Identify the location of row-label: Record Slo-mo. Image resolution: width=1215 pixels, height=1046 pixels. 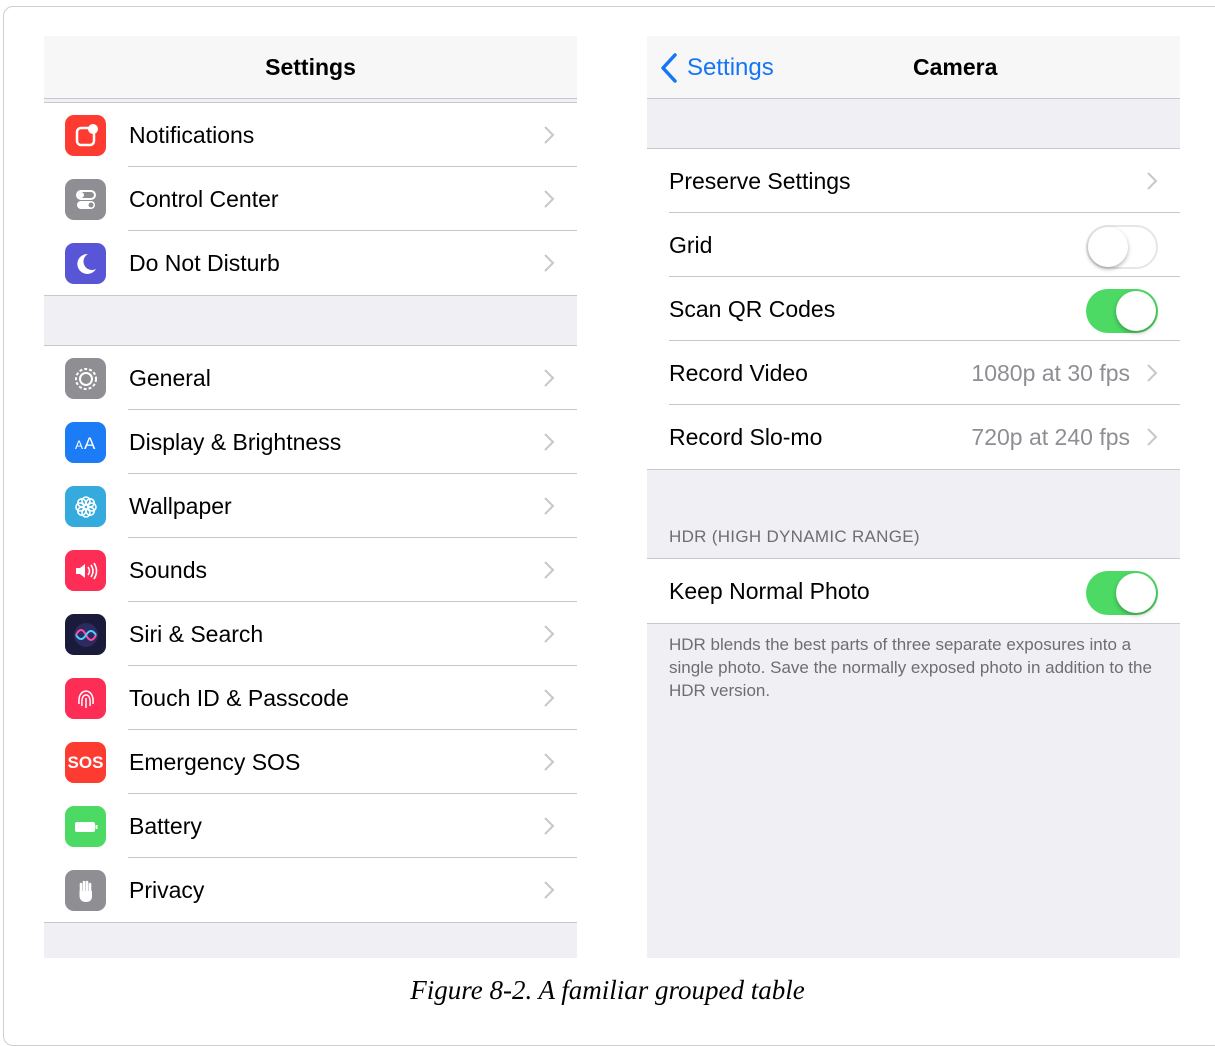
(746, 437).